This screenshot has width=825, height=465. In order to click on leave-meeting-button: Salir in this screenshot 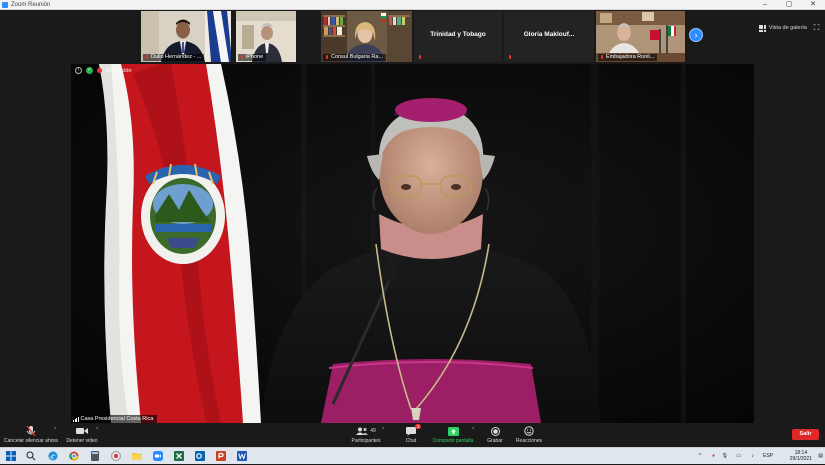, I will do `click(805, 434)`.